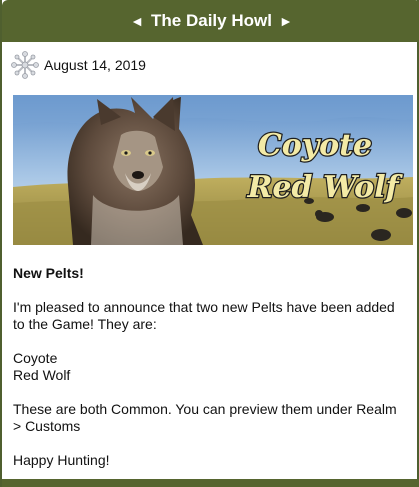  Describe the element at coordinates (286, 21) in the screenshot. I see `next-arrow-icon: ►` at that location.